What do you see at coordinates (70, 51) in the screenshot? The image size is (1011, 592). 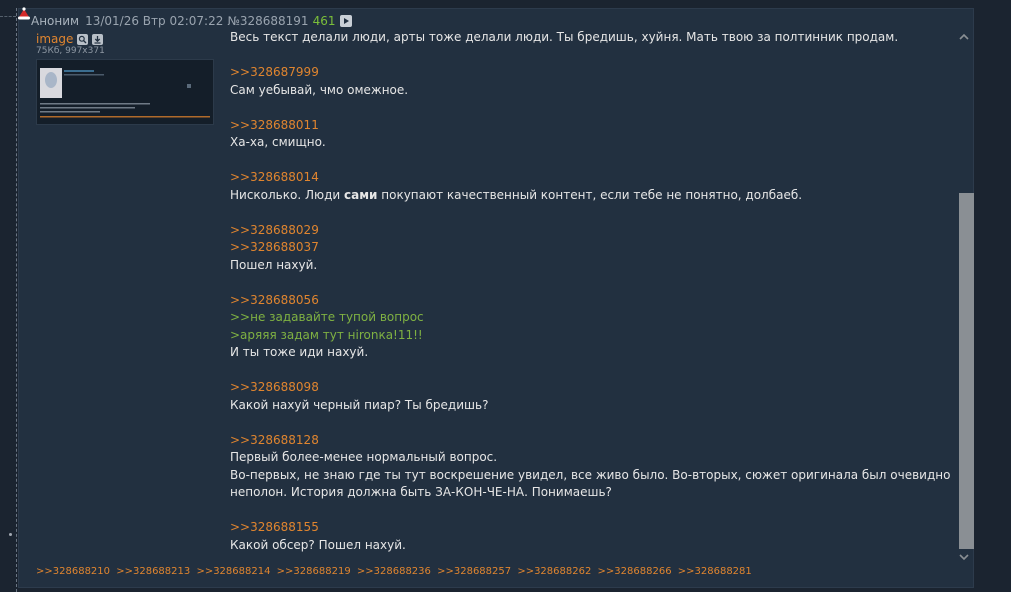 I see `file-meta: 75Кб, 997x371` at bounding box center [70, 51].